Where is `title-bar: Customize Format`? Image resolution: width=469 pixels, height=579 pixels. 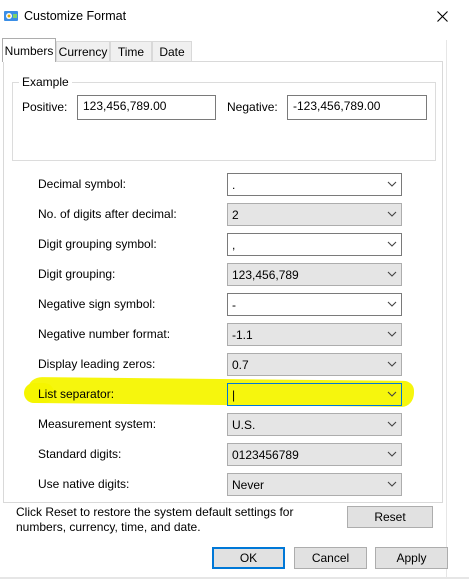 title-bar: Customize Format is located at coordinates (234, 16).